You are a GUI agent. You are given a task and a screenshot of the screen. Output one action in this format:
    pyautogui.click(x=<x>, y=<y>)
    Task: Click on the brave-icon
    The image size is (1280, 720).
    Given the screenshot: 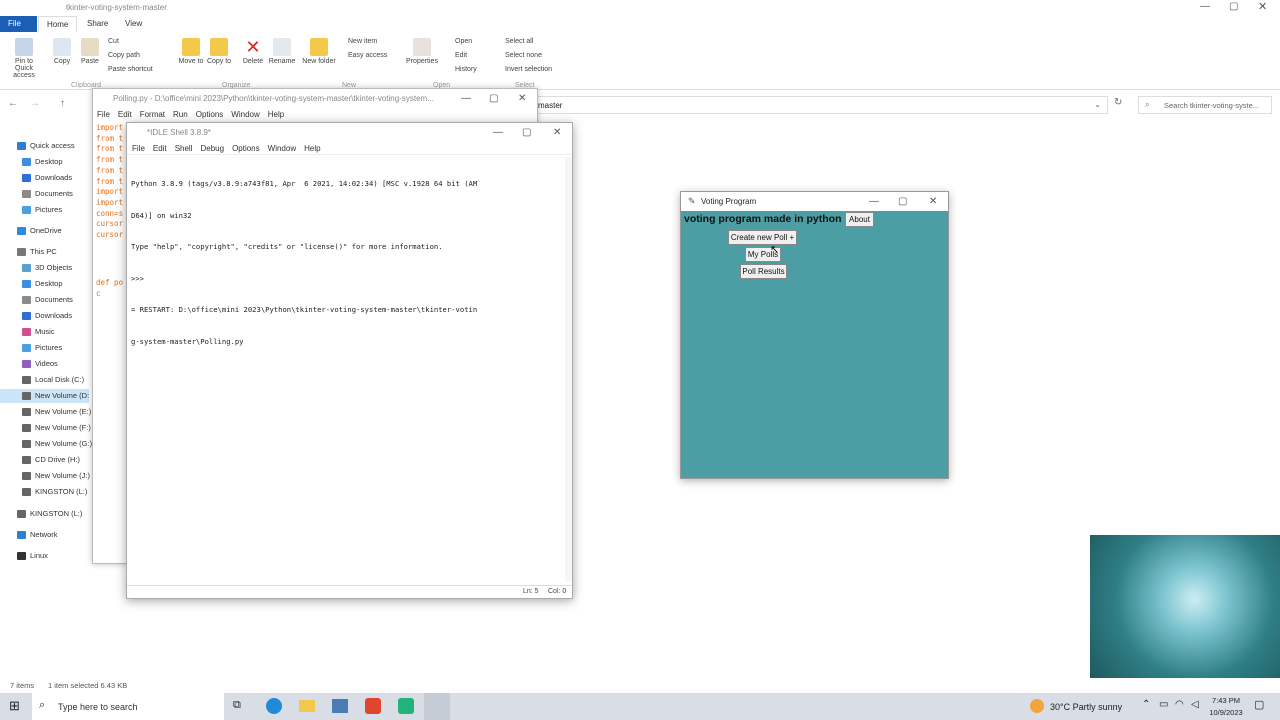 What is the action you would take?
    pyautogui.click(x=373, y=706)
    